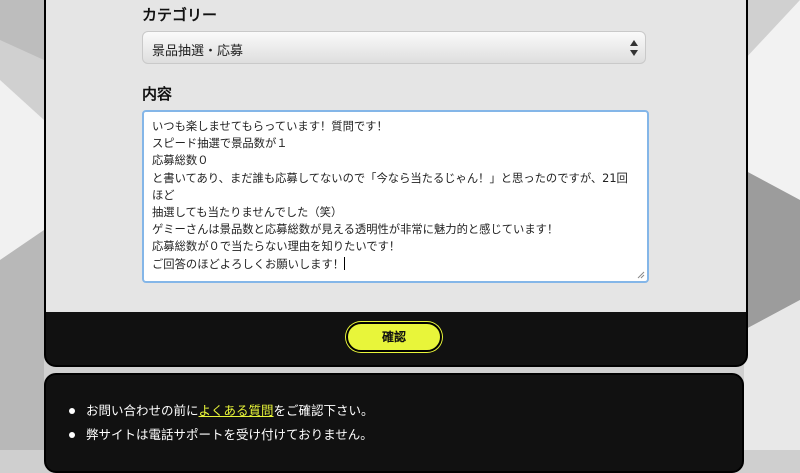  Describe the element at coordinates (395, 264) in the screenshot. I see `content-last-line-row: ご回答のほどよろしくお願いします！` at that location.